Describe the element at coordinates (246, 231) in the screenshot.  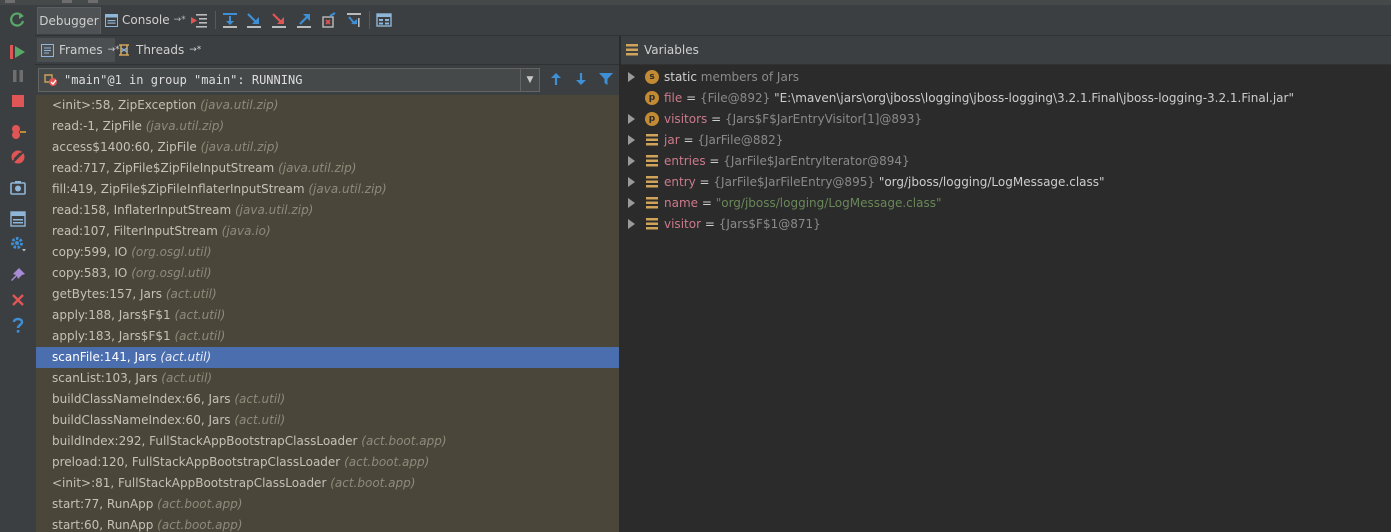
I see `frame-package: (java.io)` at that location.